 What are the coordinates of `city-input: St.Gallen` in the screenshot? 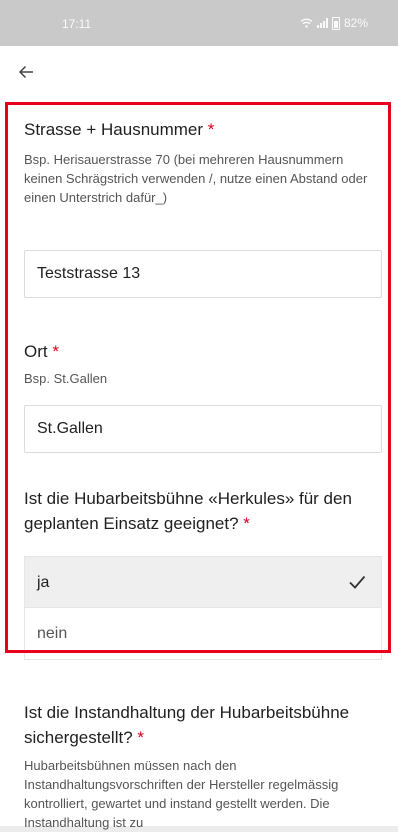 It's located at (203, 429).